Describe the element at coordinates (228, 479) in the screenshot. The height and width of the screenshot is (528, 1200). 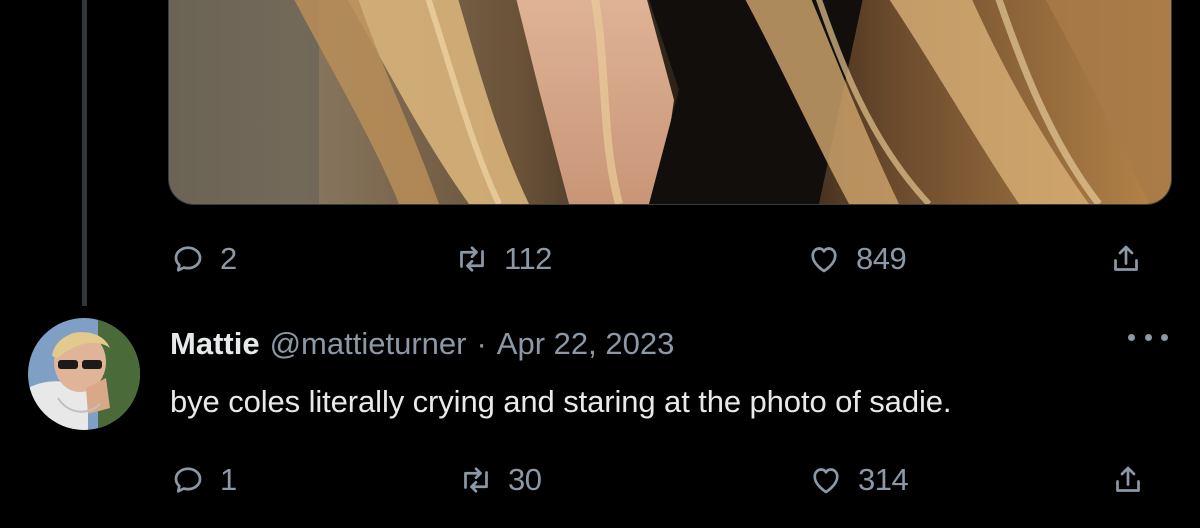
I see `reply-count: 1` at that location.